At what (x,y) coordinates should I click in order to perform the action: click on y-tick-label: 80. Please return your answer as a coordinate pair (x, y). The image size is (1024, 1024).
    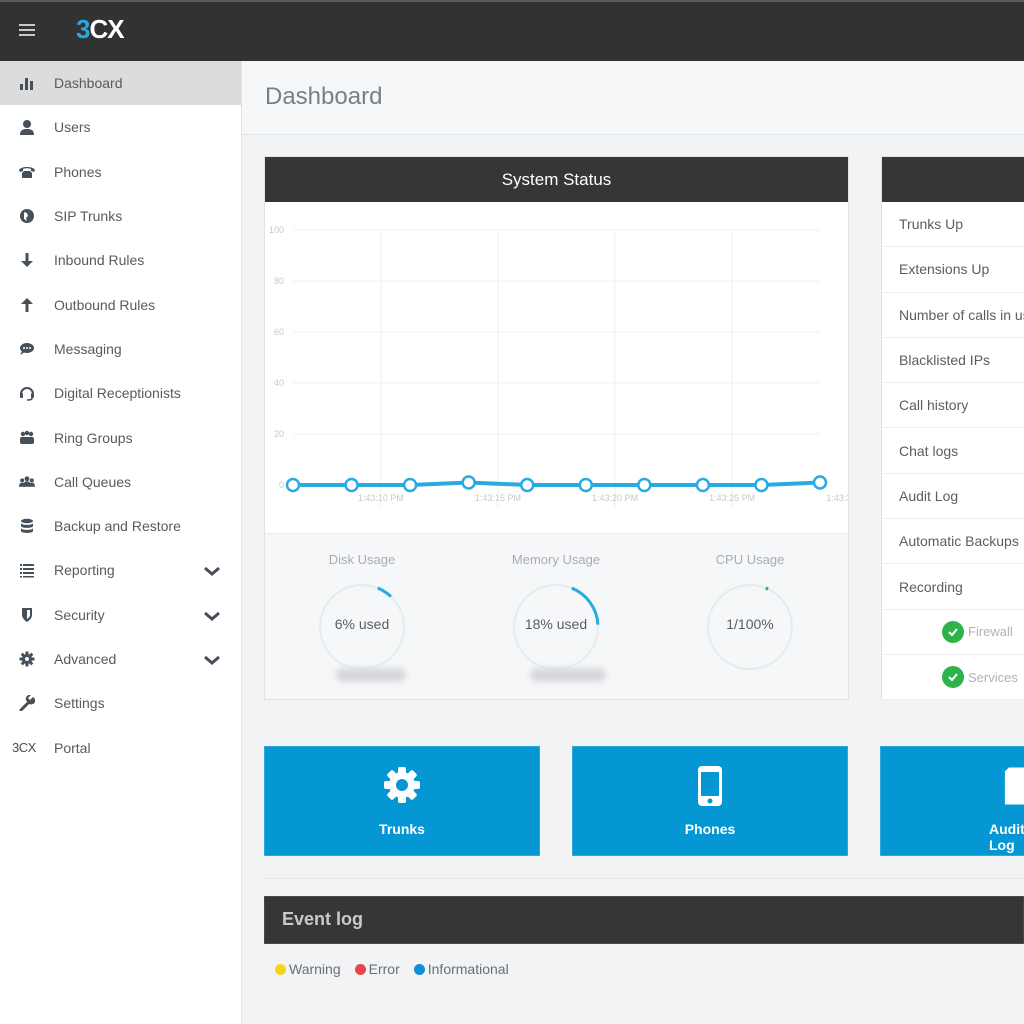
    Looking at the image, I should click on (279, 281).